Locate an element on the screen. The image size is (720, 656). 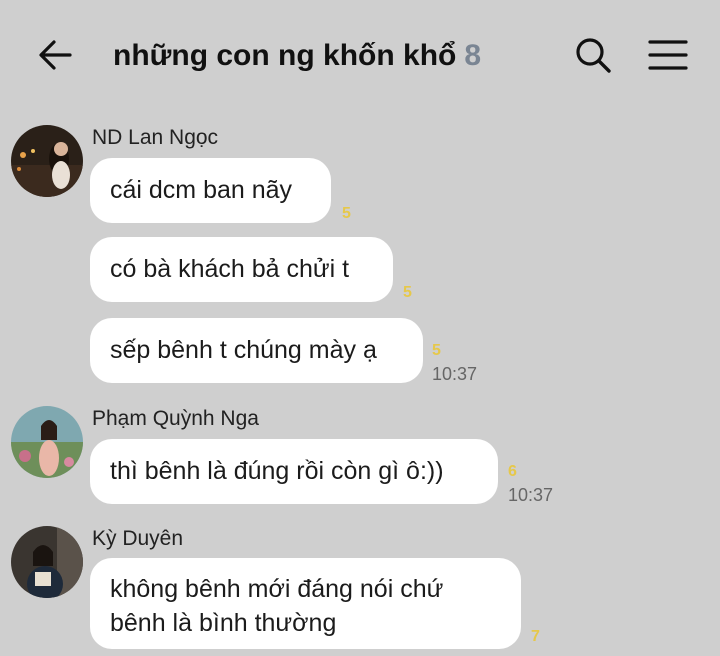
message-bubble: có bà khách bả chửi t is located at coordinates (241, 269).